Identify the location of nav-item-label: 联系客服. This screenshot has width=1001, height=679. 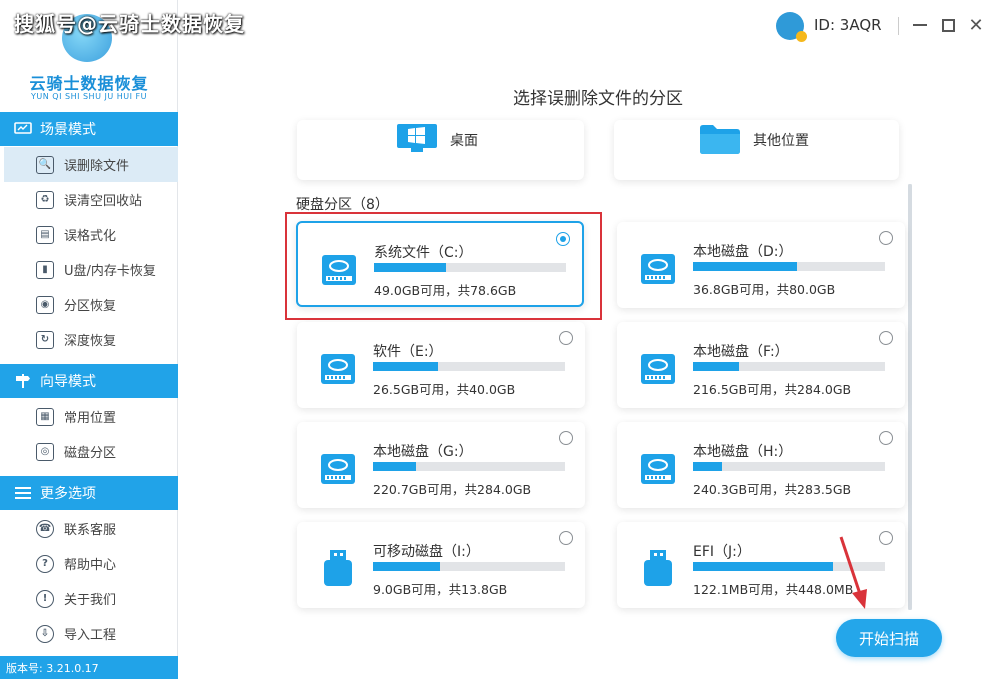
(90, 530).